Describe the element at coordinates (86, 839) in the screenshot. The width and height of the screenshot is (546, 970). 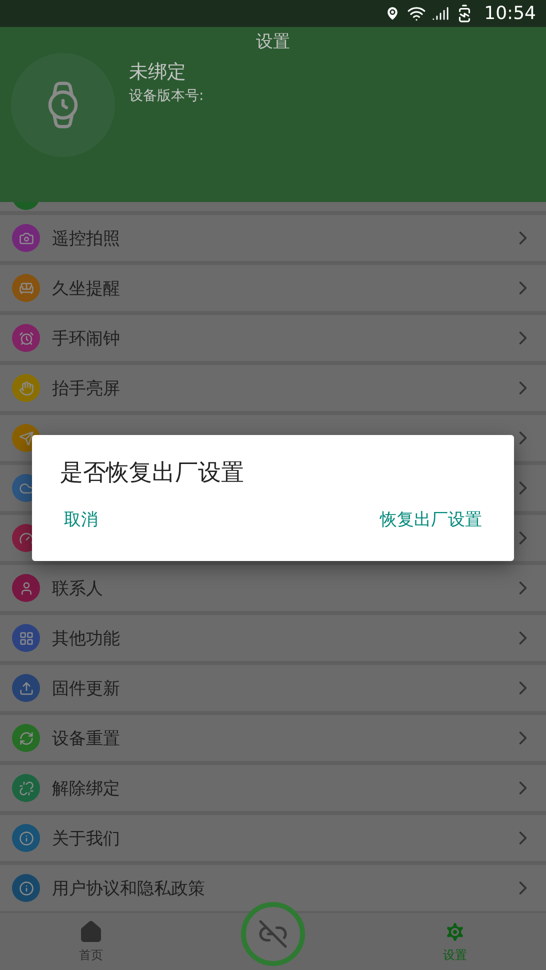
I see `menu-label: 关于我们` at that location.